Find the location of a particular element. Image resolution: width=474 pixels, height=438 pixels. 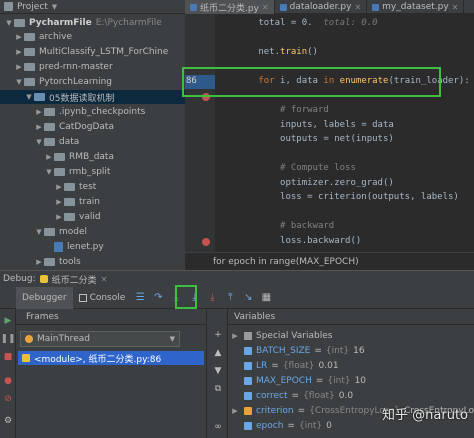

thread-icon is located at coordinates (29, 339).